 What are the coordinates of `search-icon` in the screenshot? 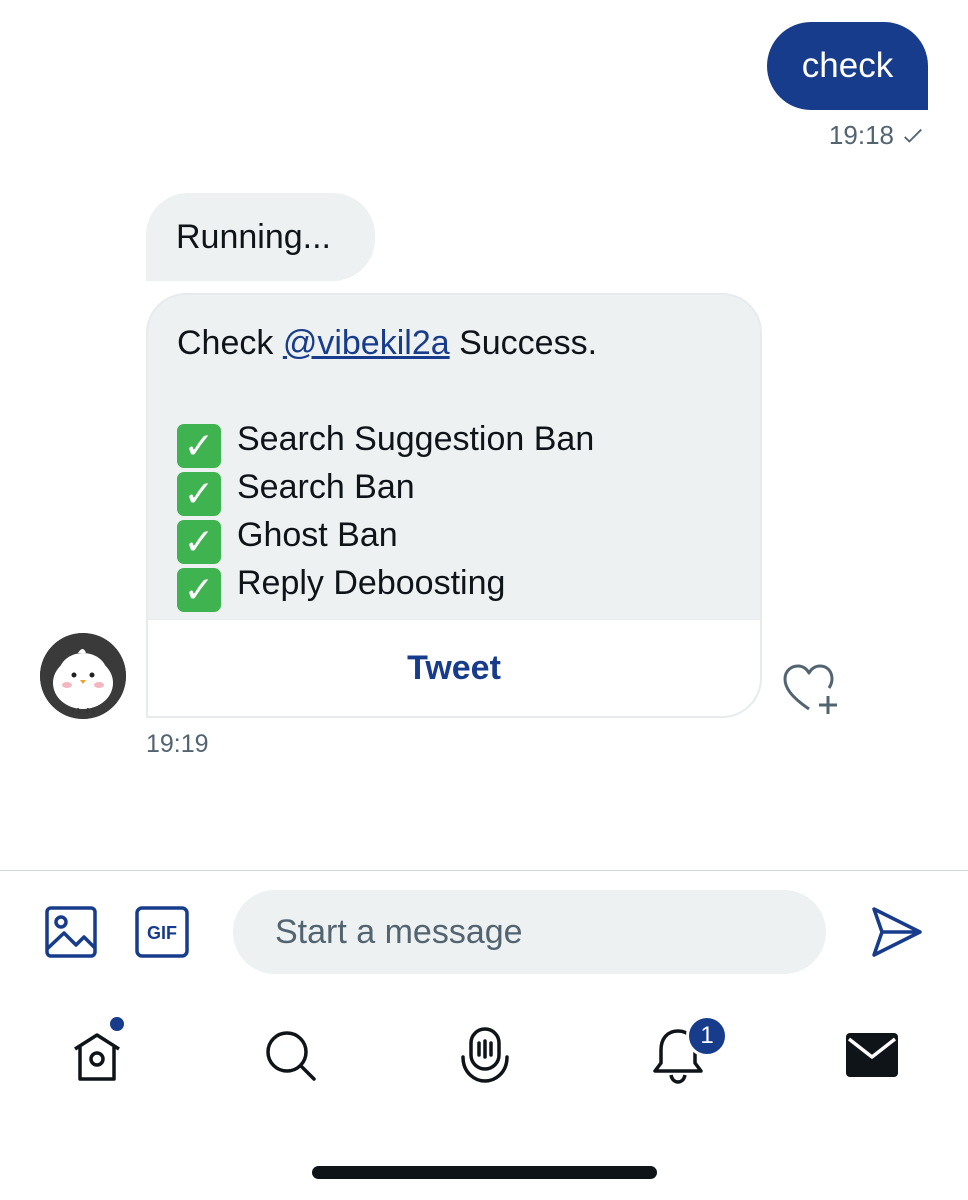 It's located at (291, 1056).